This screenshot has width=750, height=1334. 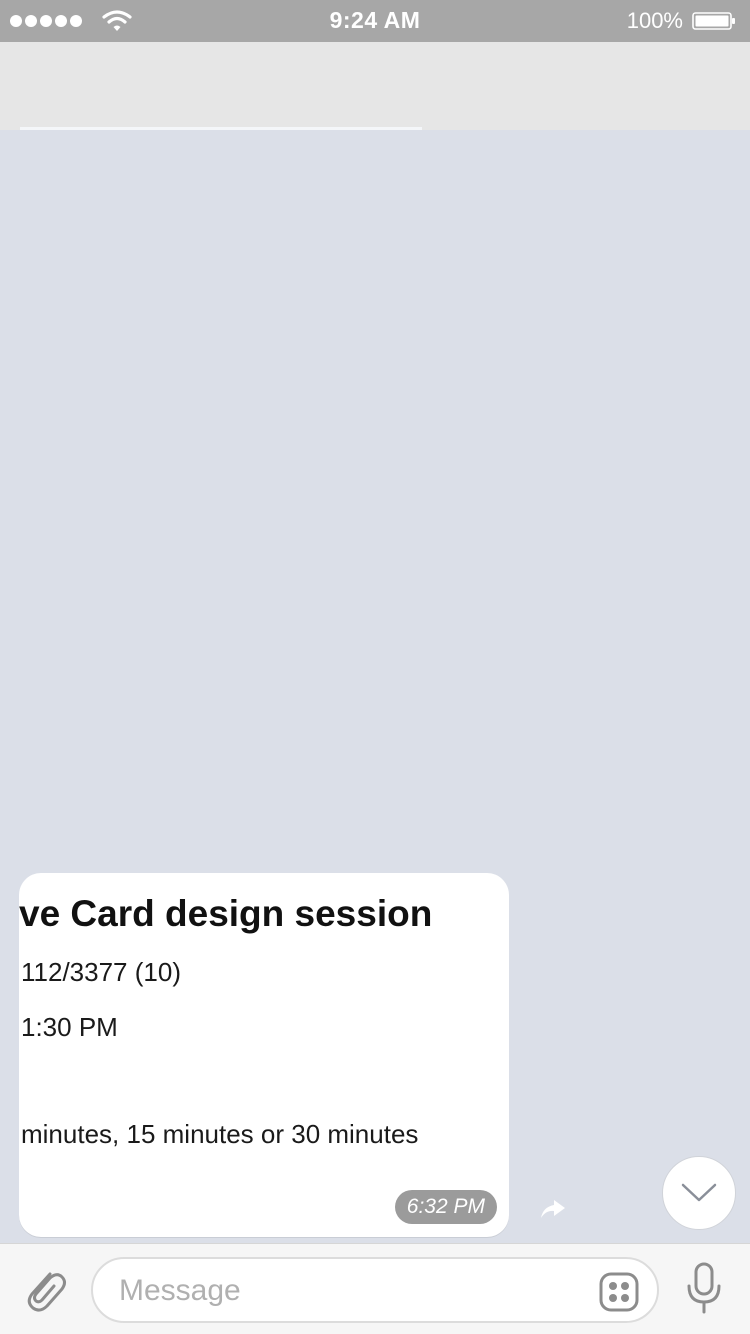 I want to click on status-bar: 9:24 AM 100%, so click(x=375, y=21).